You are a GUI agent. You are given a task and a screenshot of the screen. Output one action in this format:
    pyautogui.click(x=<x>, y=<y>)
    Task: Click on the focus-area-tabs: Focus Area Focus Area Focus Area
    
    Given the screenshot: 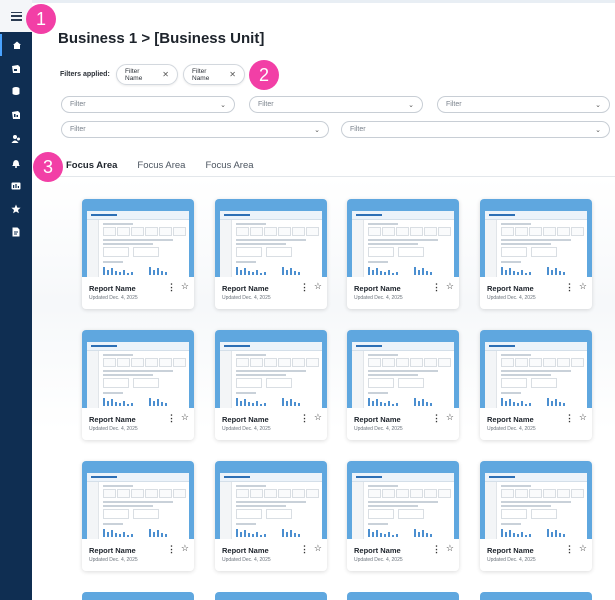 What is the action you would take?
    pyautogui.click(x=160, y=168)
    